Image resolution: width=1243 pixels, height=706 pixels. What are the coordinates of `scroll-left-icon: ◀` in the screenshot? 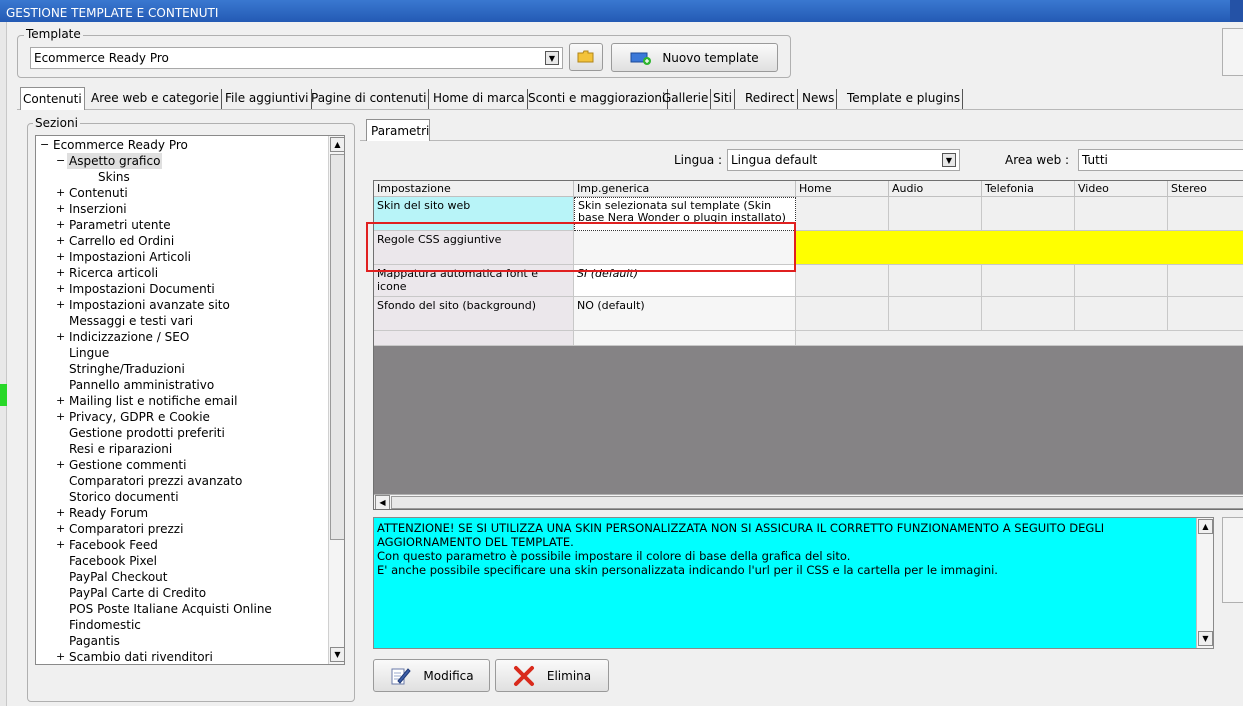 It's located at (382, 502).